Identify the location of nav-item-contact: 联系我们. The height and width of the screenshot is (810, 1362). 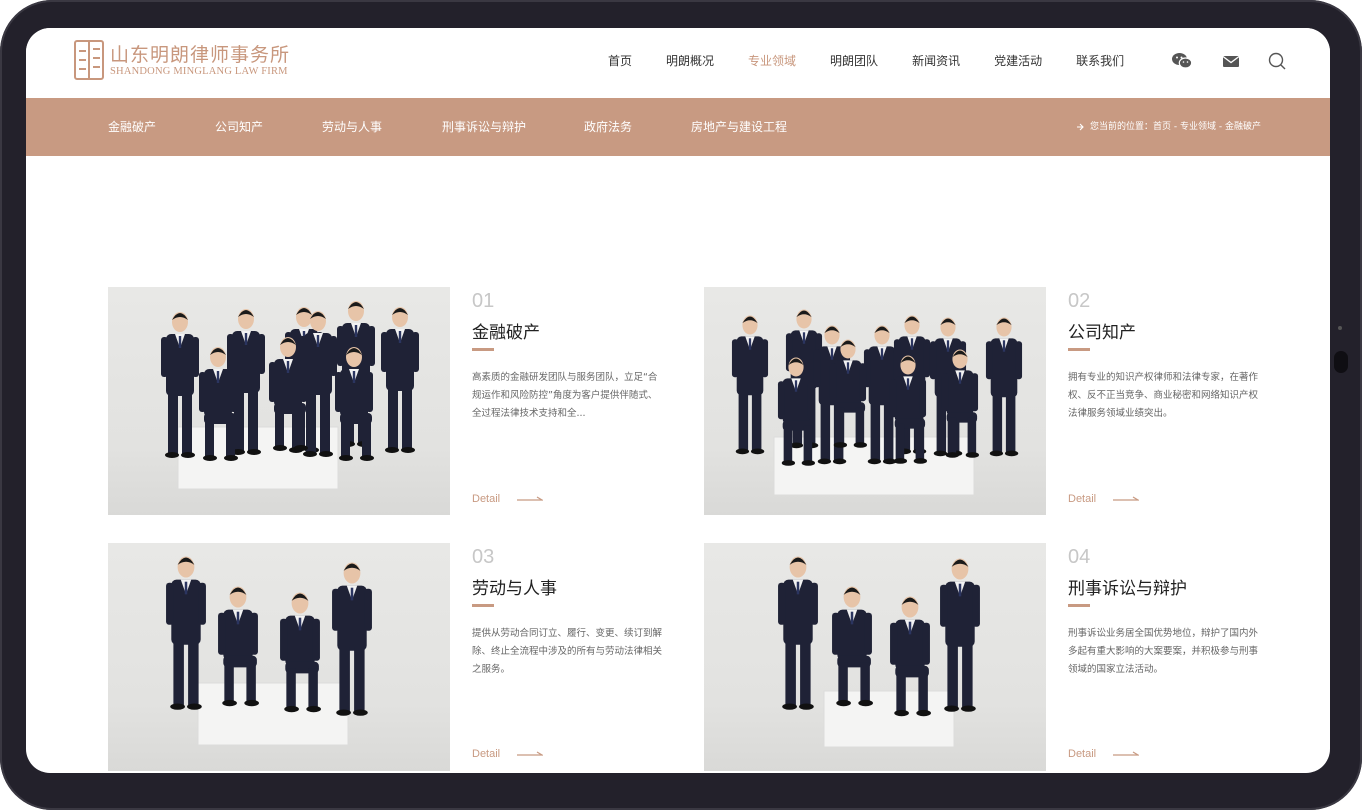
(1100, 61).